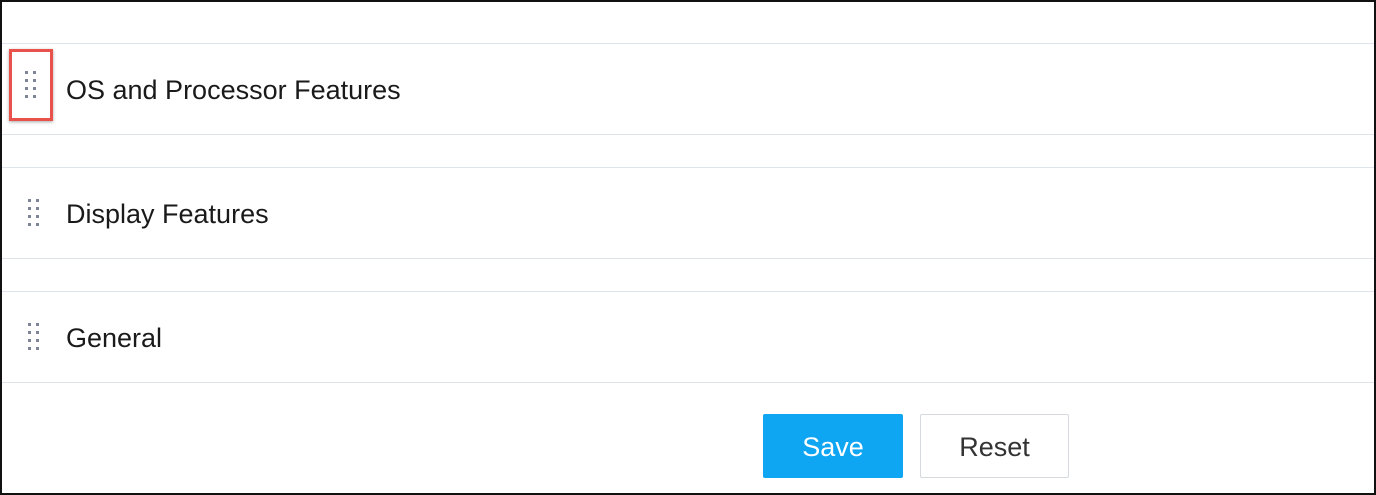 Image resolution: width=1376 pixels, height=495 pixels. What do you see at coordinates (167, 214) in the screenshot?
I see `section-label: Display Features` at bounding box center [167, 214].